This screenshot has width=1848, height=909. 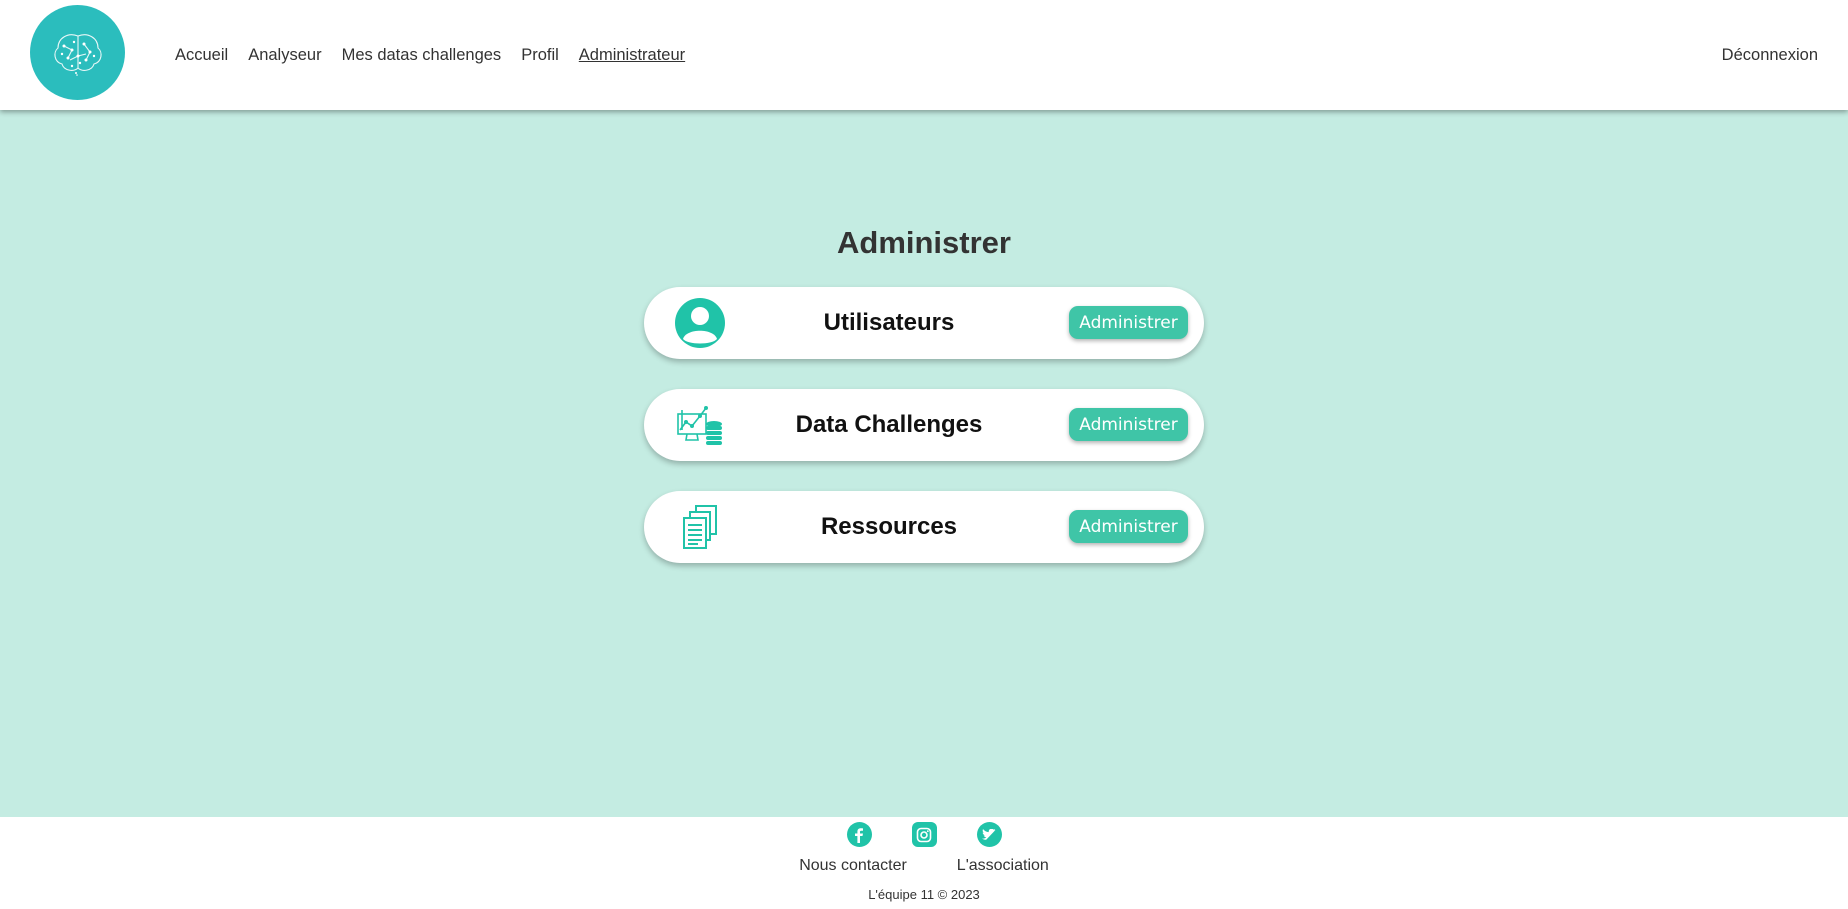 What do you see at coordinates (284, 55) in the screenshot?
I see `nav-item-analyseur: Analyseur` at bounding box center [284, 55].